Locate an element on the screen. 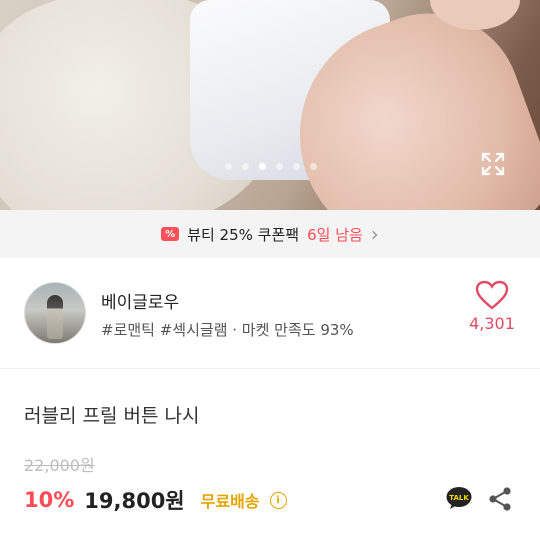  price-row: 10% 19,800원 무료배송 i is located at coordinates (155, 500).